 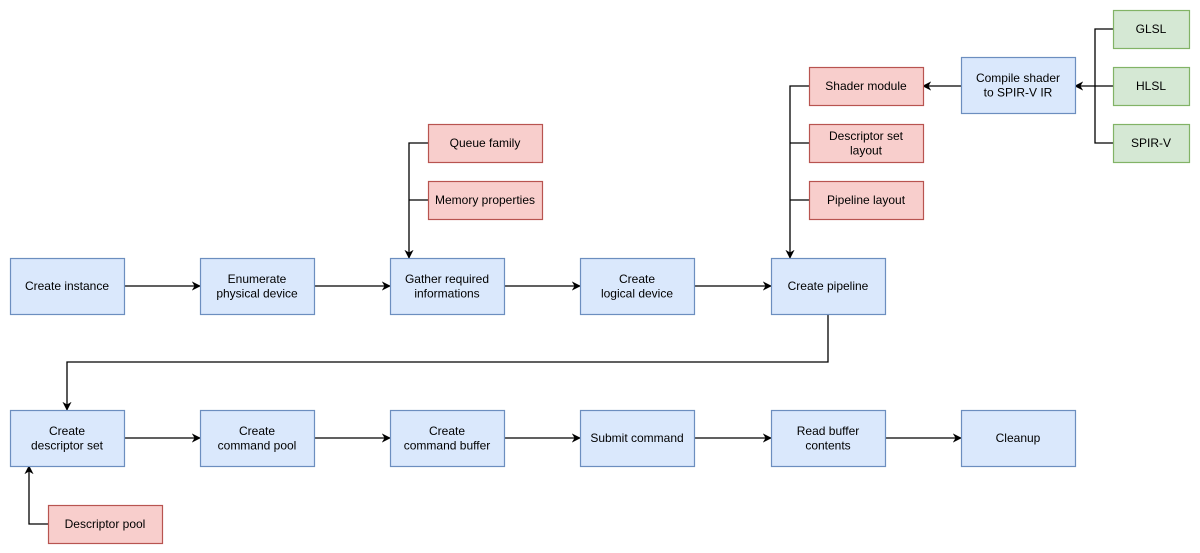 I want to click on node-label: Pipeline layout, so click(x=866, y=200).